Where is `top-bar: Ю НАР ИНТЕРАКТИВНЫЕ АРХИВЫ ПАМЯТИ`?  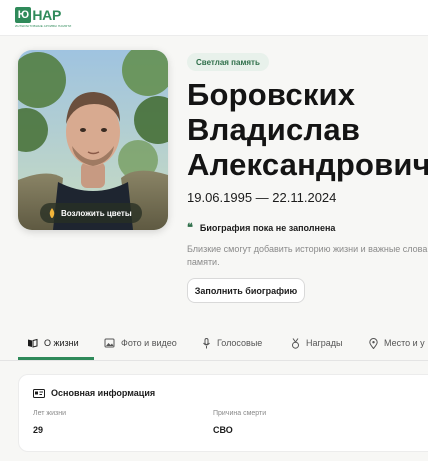 top-bar: Ю НАР ИНТЕРАКТИВНЫЕ АРХИВЫ ПАМЯТИ is located at coordinates (214, 18).